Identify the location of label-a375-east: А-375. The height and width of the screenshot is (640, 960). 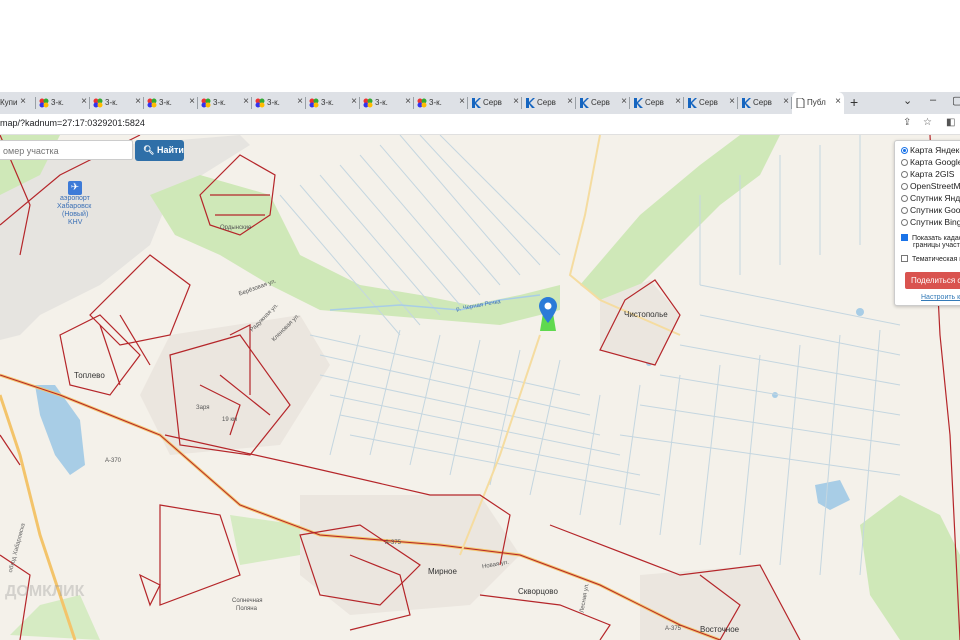
(673, 629).